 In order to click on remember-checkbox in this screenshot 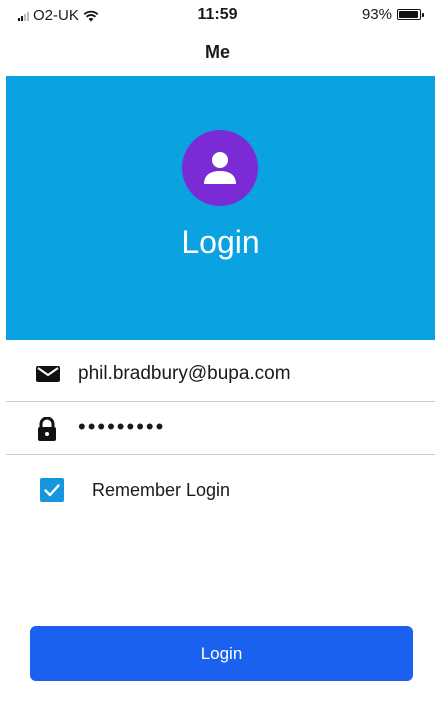, I will do `click(52, 490)`.